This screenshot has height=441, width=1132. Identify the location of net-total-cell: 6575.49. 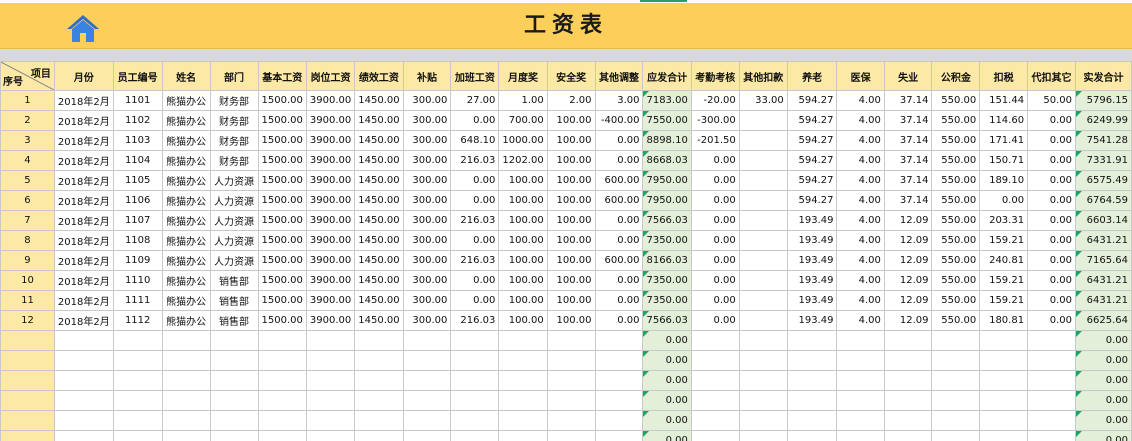
(1103, 180).